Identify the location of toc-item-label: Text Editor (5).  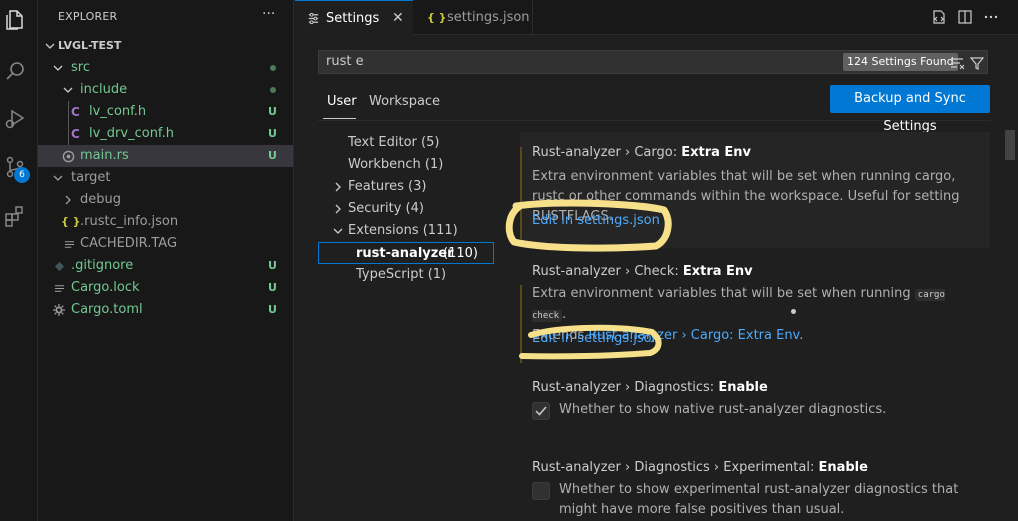
(394, 142).